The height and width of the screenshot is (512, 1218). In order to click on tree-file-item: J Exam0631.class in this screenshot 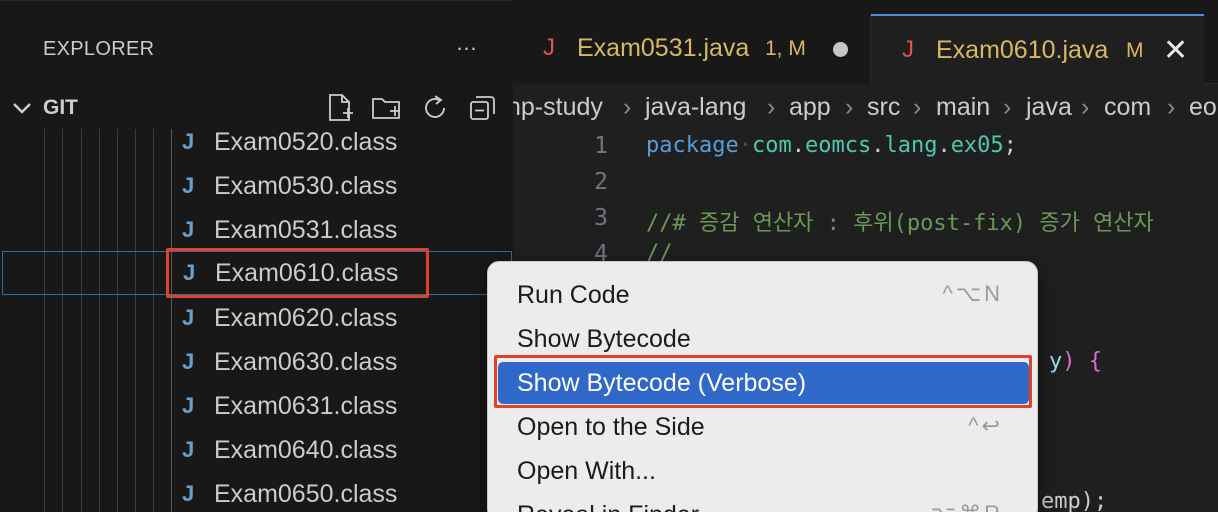, I will do `click(256, 407)`.